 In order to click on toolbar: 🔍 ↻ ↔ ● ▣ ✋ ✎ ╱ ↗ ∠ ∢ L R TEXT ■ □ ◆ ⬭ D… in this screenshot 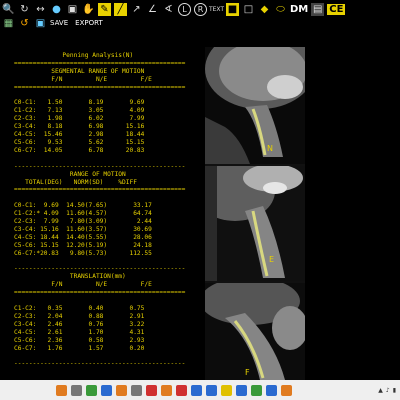, I will do `click(200, 15)`.